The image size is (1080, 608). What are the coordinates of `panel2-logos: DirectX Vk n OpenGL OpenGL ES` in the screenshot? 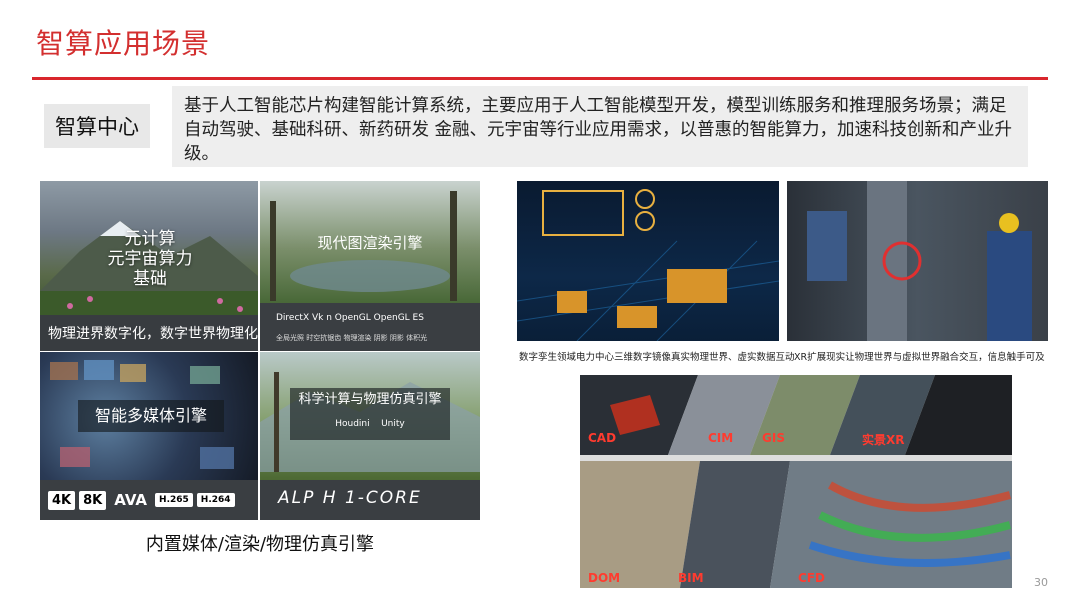 It's located at (350, 318).